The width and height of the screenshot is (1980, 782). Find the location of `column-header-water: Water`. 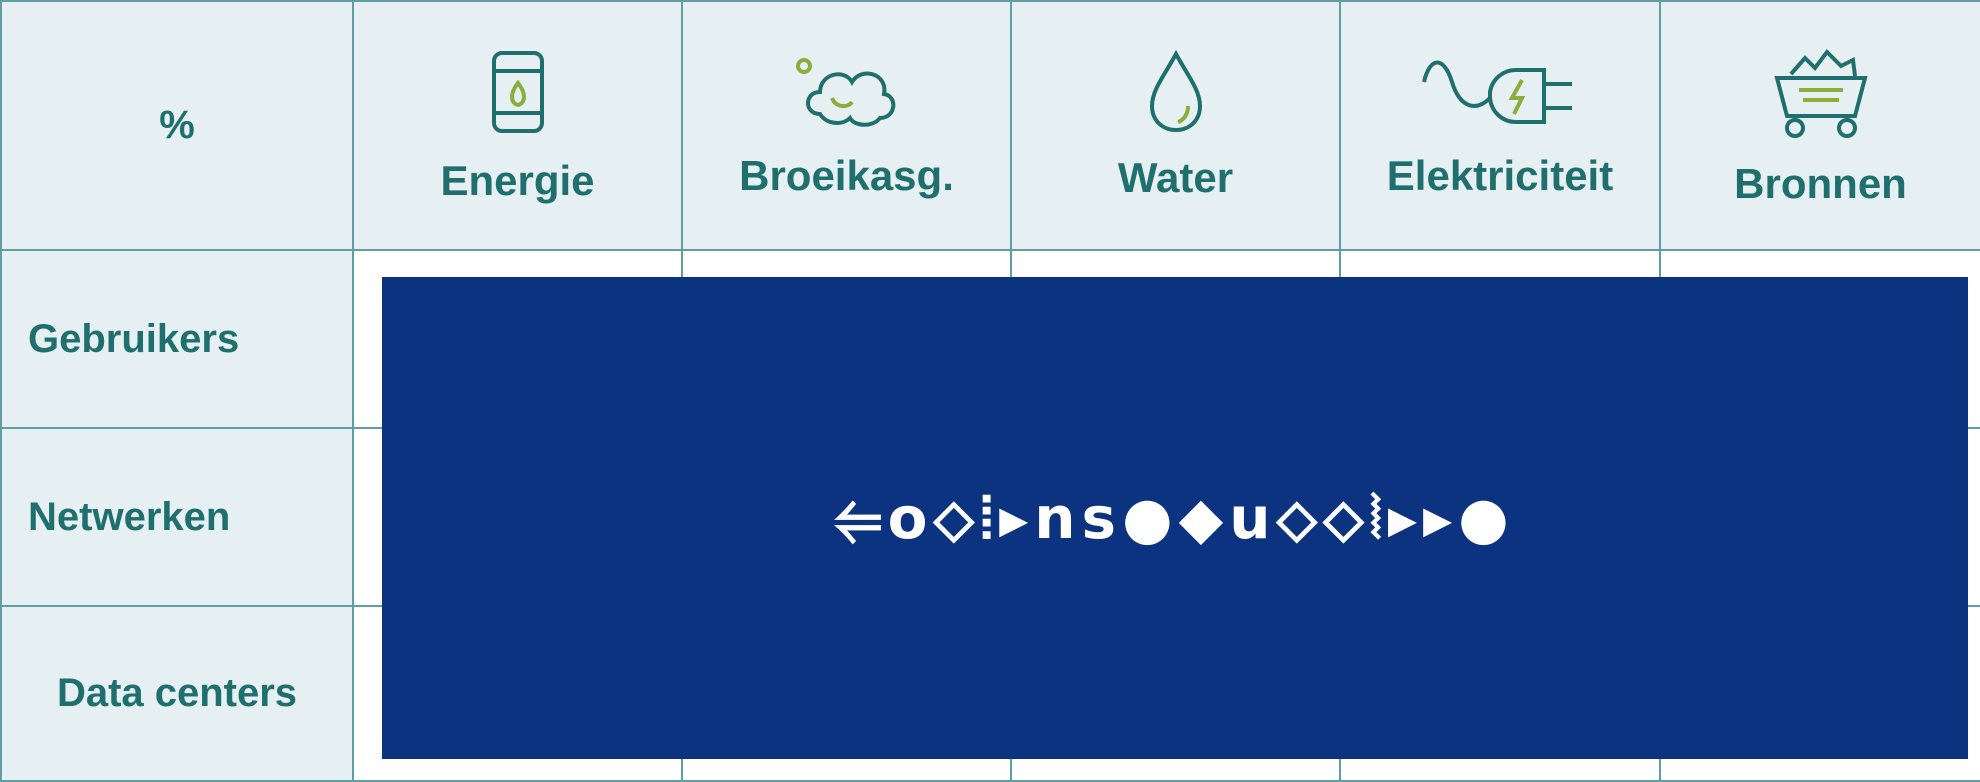

column-header-water: Water is located at coordinates (1175, 125).